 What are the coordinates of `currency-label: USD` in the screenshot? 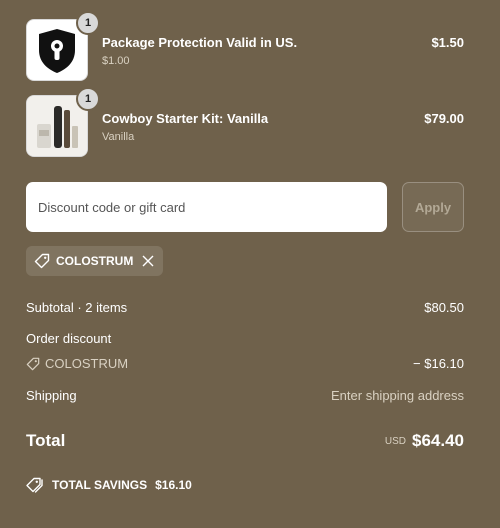 It's located at (395, 441).